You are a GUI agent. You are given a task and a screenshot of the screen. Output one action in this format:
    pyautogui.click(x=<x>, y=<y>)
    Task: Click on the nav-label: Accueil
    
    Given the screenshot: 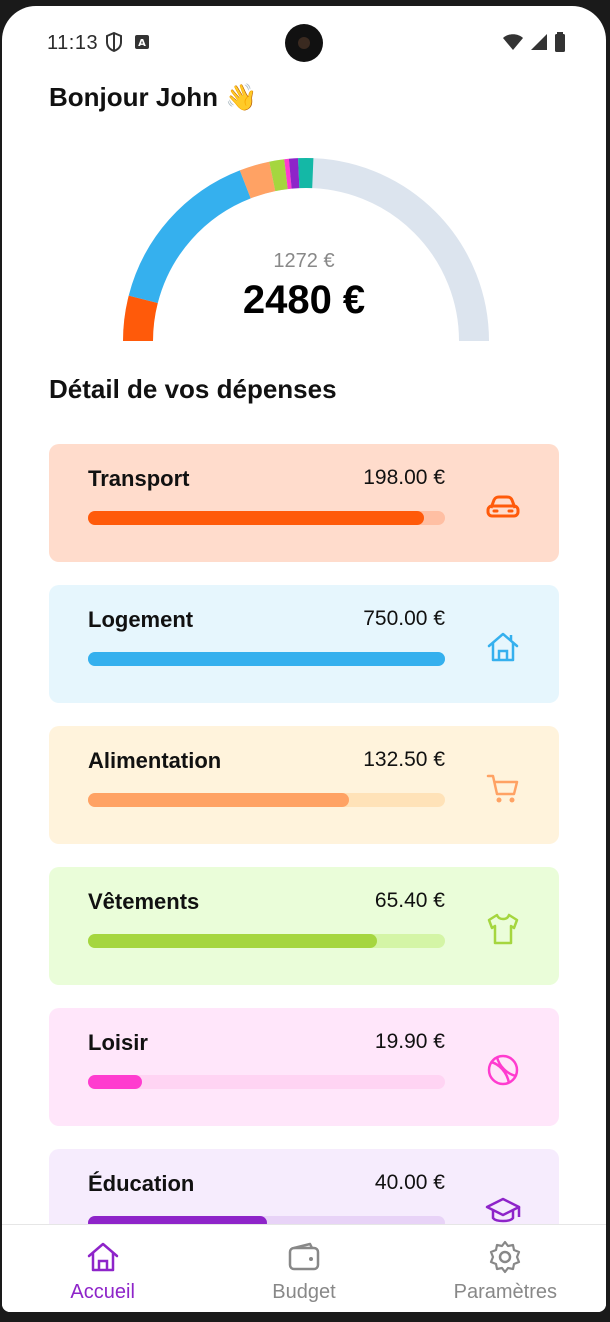 What is the action you would take?
    pyautogui.click(x=102, y=1292)
    